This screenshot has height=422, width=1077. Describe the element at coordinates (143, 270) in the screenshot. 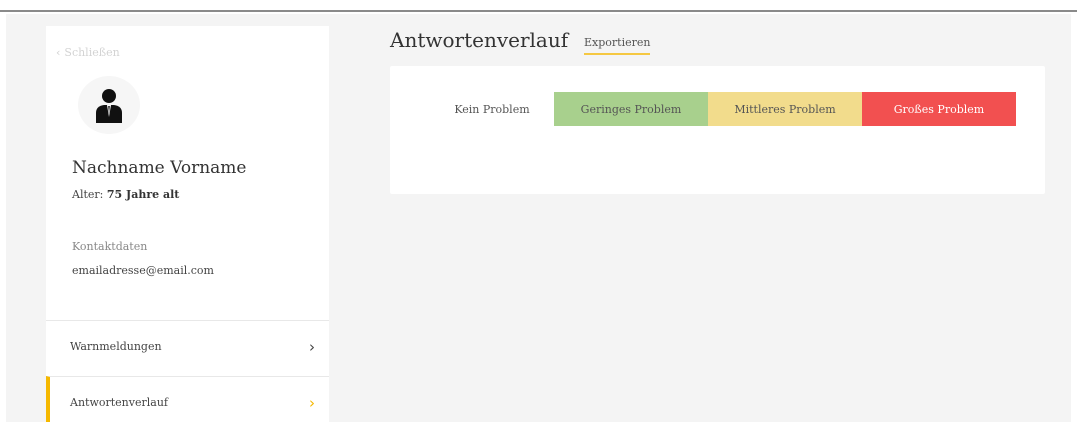

I see `contact-email: emailadresse@email.com` at that location.